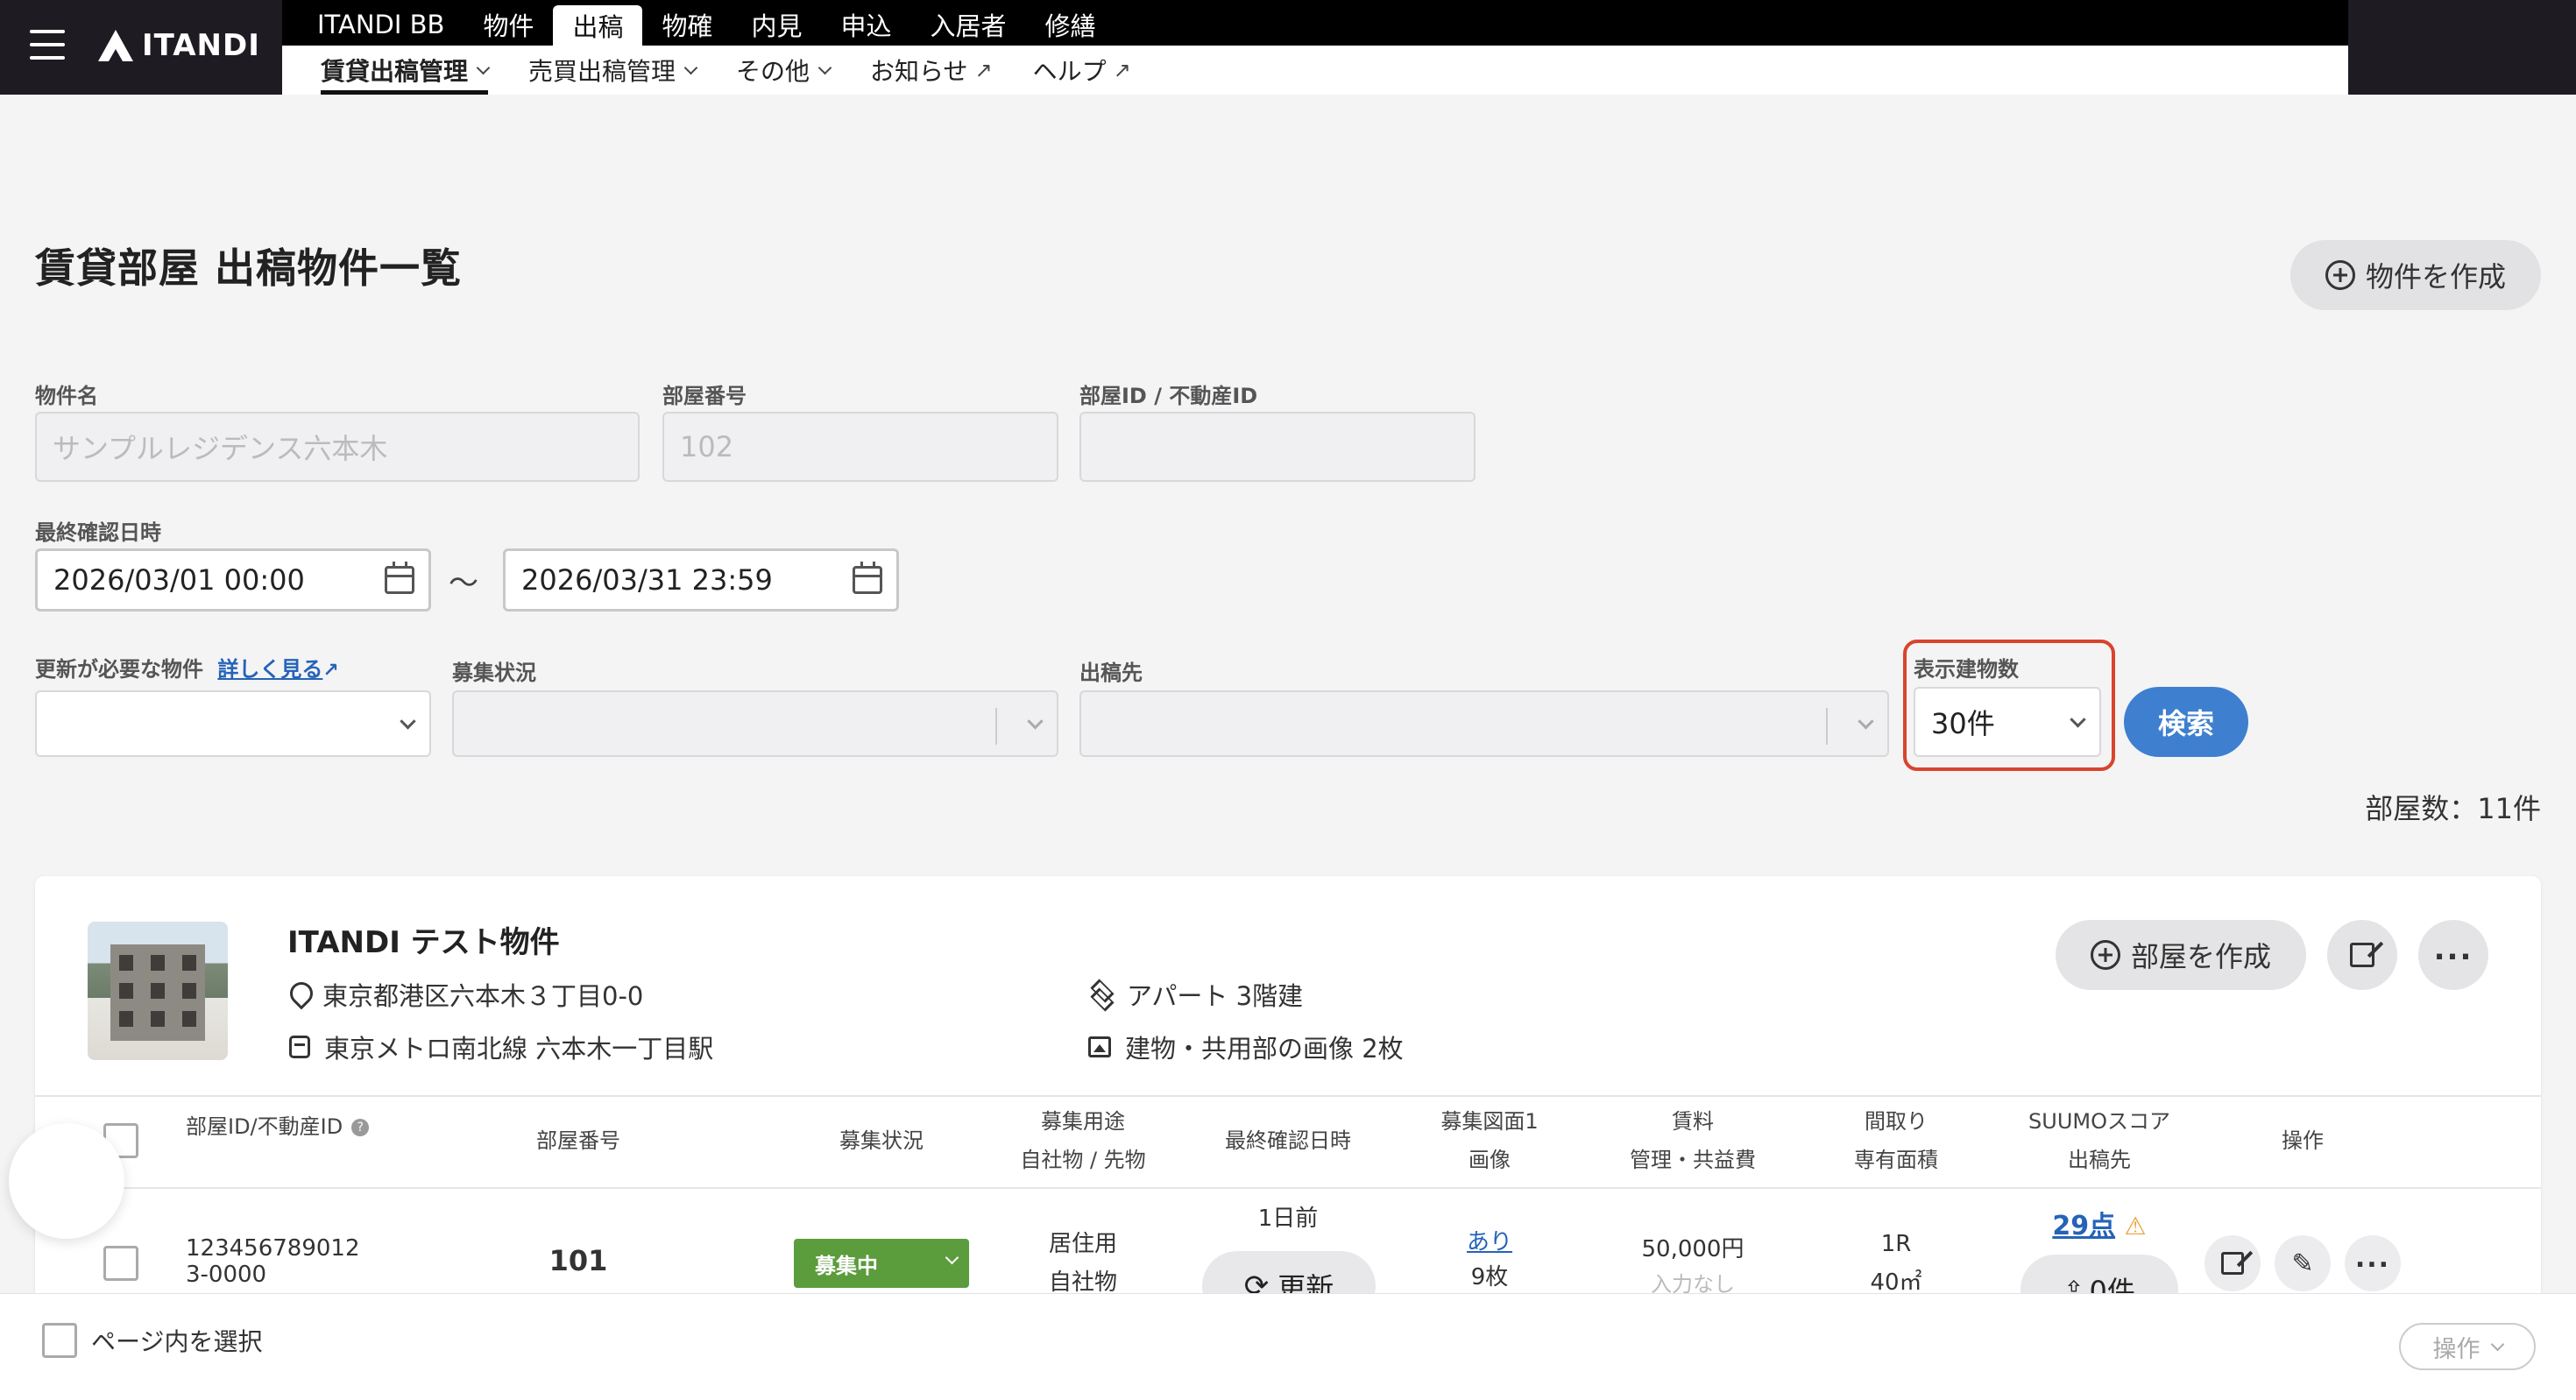 This screenshot has width=2576, height=1400. I want to click on building-thumbnail, so click(158, 991).